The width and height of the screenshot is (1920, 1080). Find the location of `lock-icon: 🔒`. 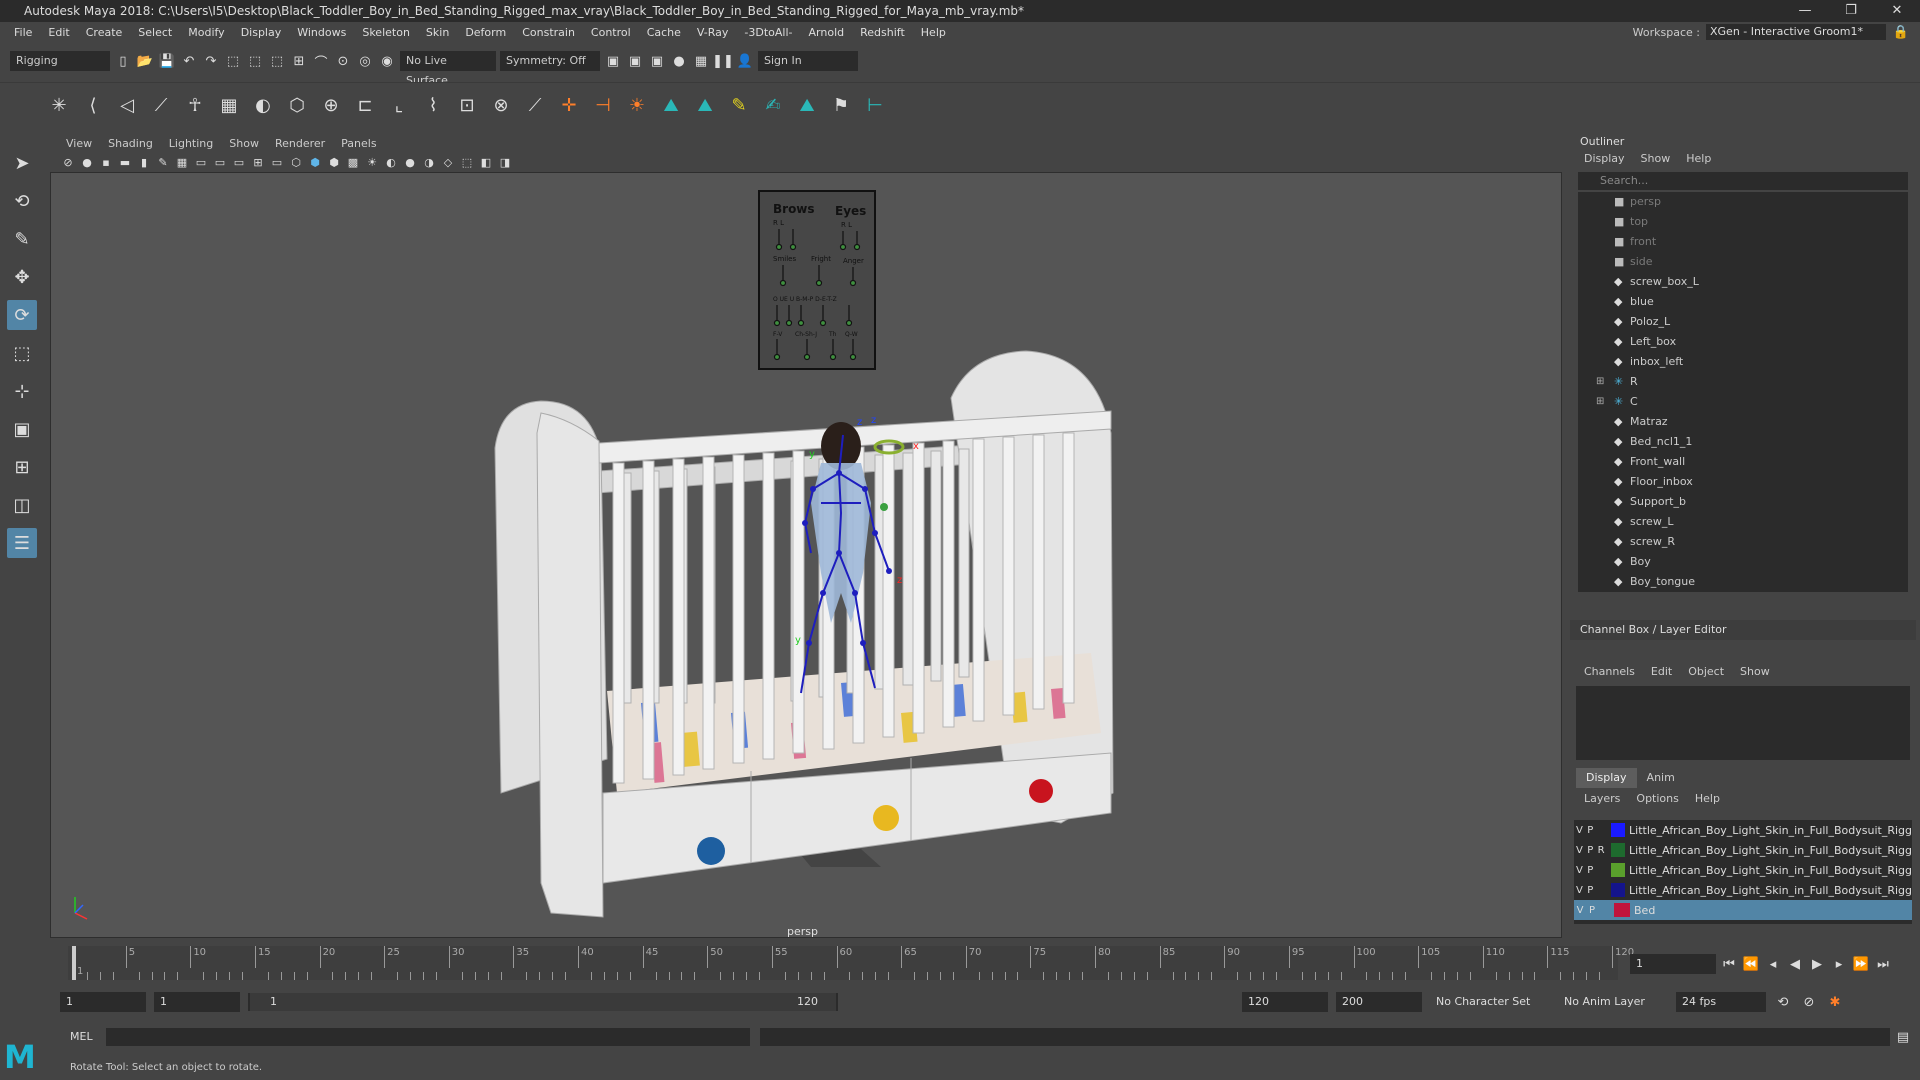

lock-icon: 🔒 is located at coordinates (1901, 32).